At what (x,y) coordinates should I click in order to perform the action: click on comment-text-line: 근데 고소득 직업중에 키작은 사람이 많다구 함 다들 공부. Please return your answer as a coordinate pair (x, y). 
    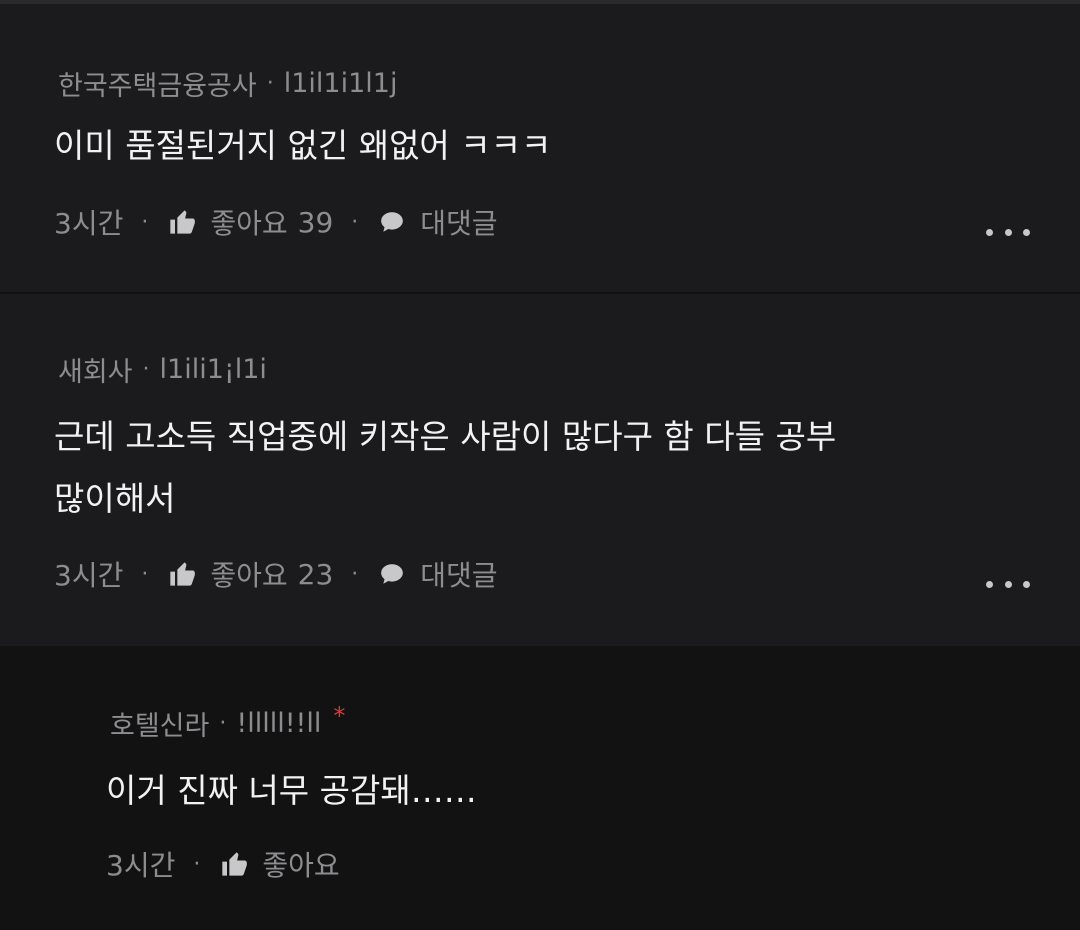
    Looking at the image, I should click on (445, 436).